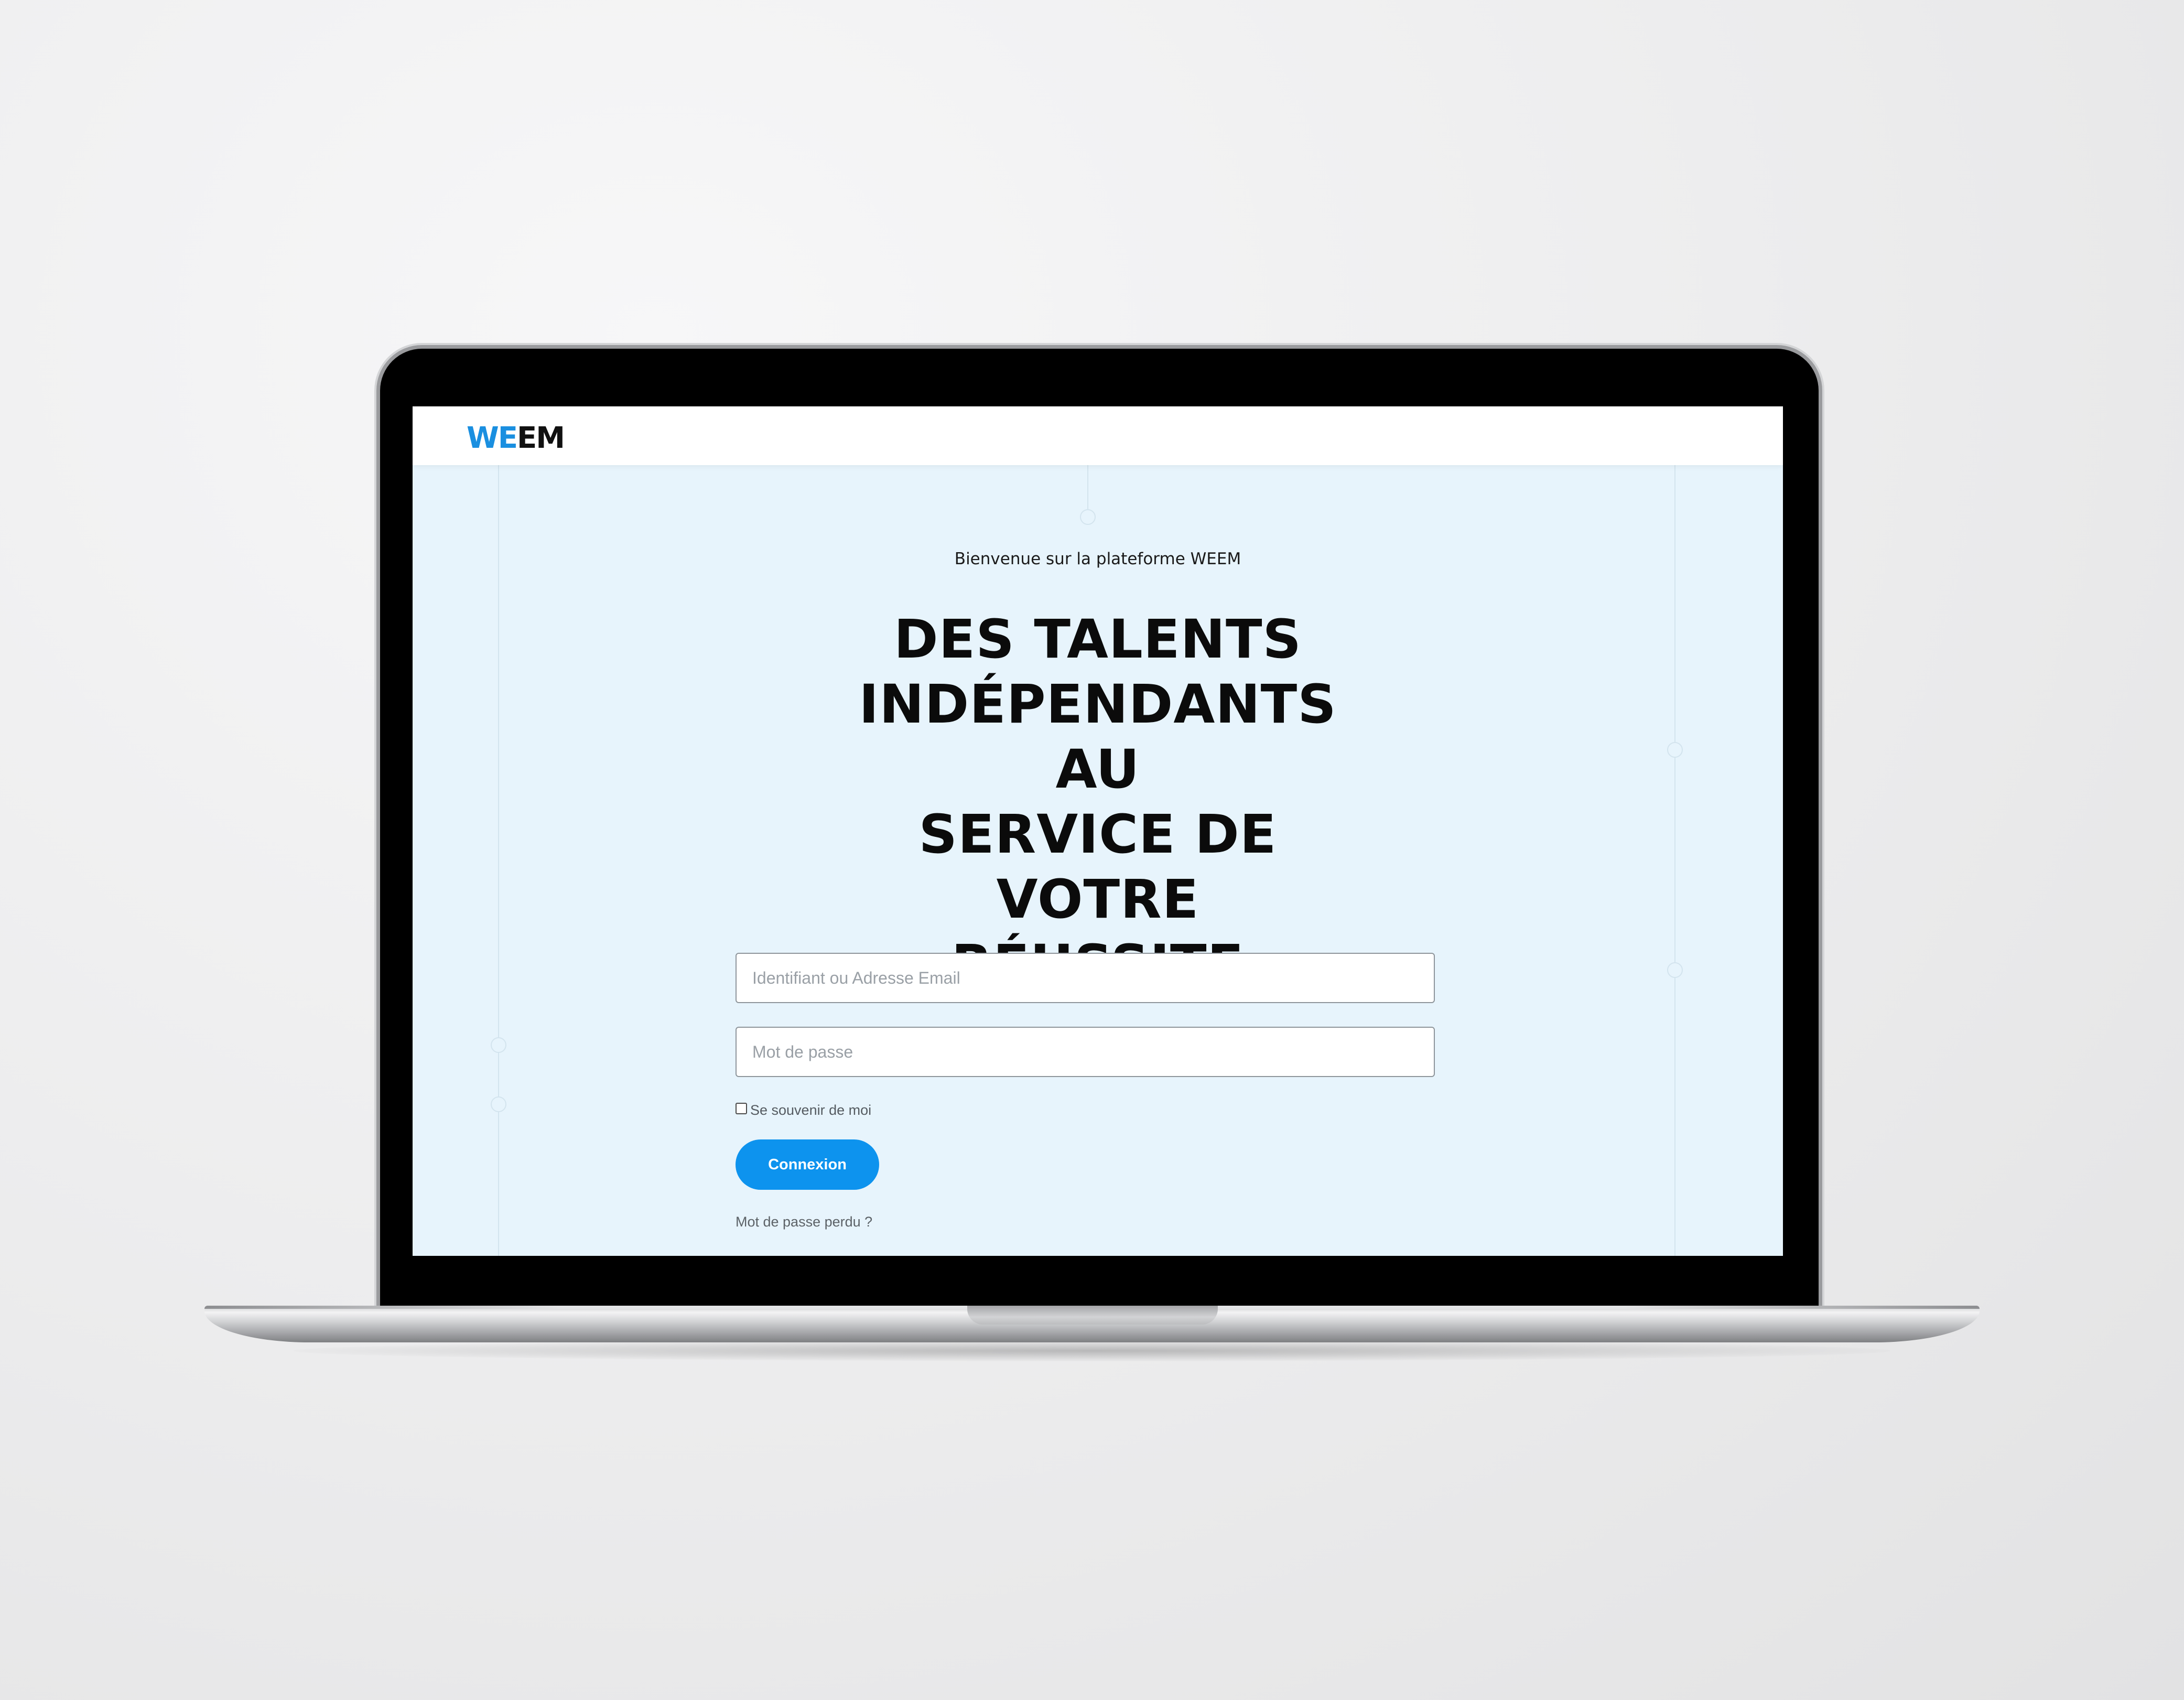  Describe the element at coordinates (1092, 1350) in the screenshot. I see `laptop-shadow` at that location.